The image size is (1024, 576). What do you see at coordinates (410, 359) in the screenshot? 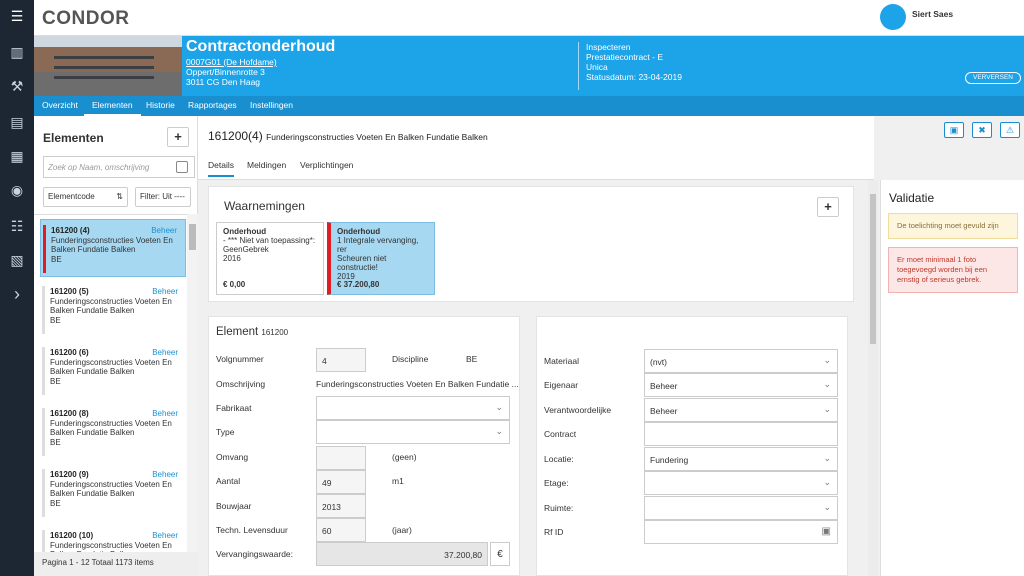
I see `label-discipline: Discipline` at bounding box center [410, 359].